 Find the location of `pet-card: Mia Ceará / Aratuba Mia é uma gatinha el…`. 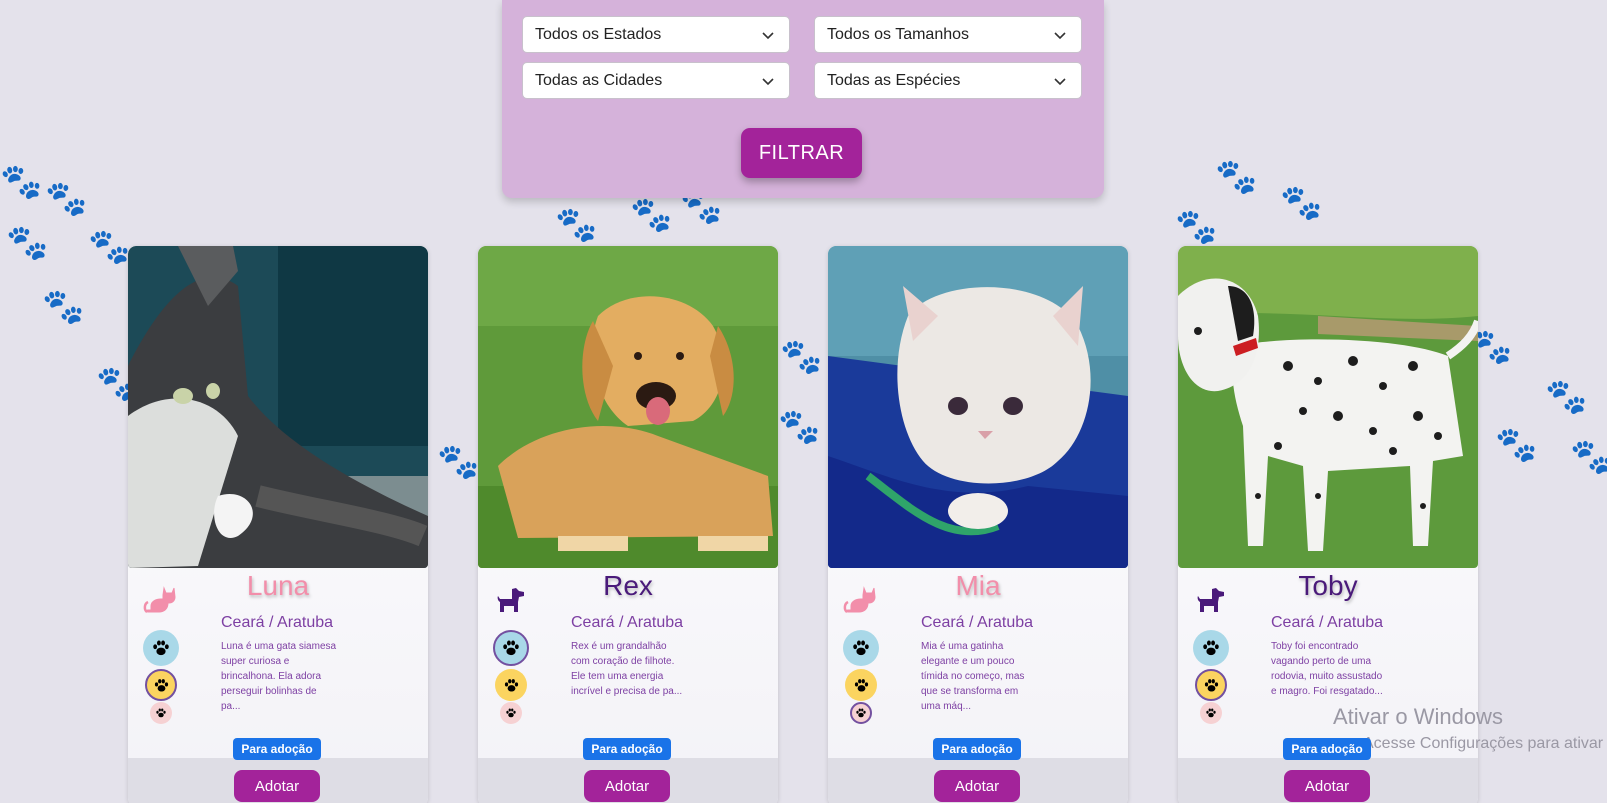

pet-card: Mia Ceará / Aratuba Mia é uma gatinha el… is located at coordinates (978, 524).